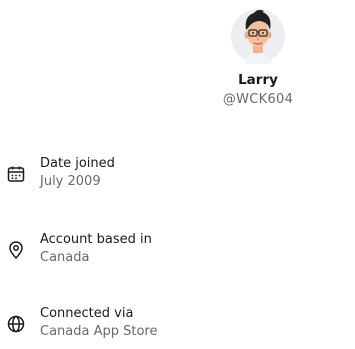 This screenshot has width=355, height=349. What do you see at coordinates (177, 252) in the screenshot?
I see `detail-row-account-based-in: Account based in Canada` at bounding box center [177, 252].